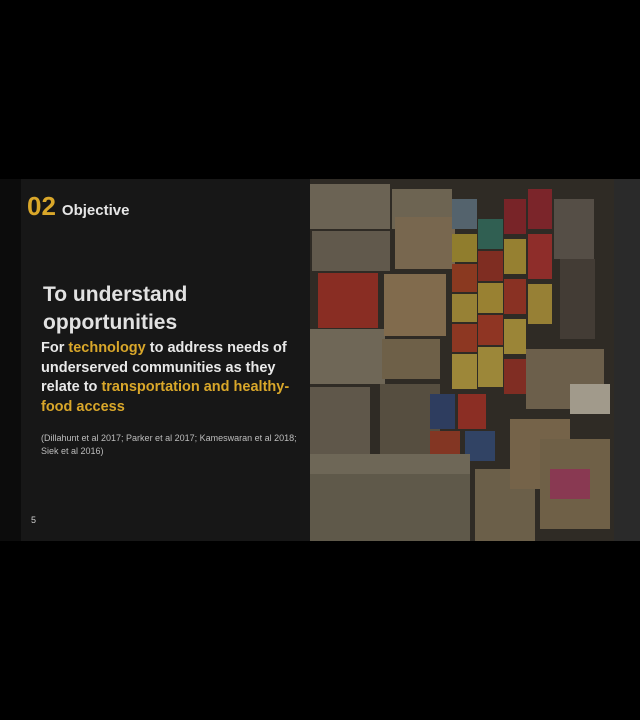 The width and height of the screenshot is (640, 720). Describe the element at coordinates (95, 210) in the screenshot. I see `section-title: Objective` at that location.